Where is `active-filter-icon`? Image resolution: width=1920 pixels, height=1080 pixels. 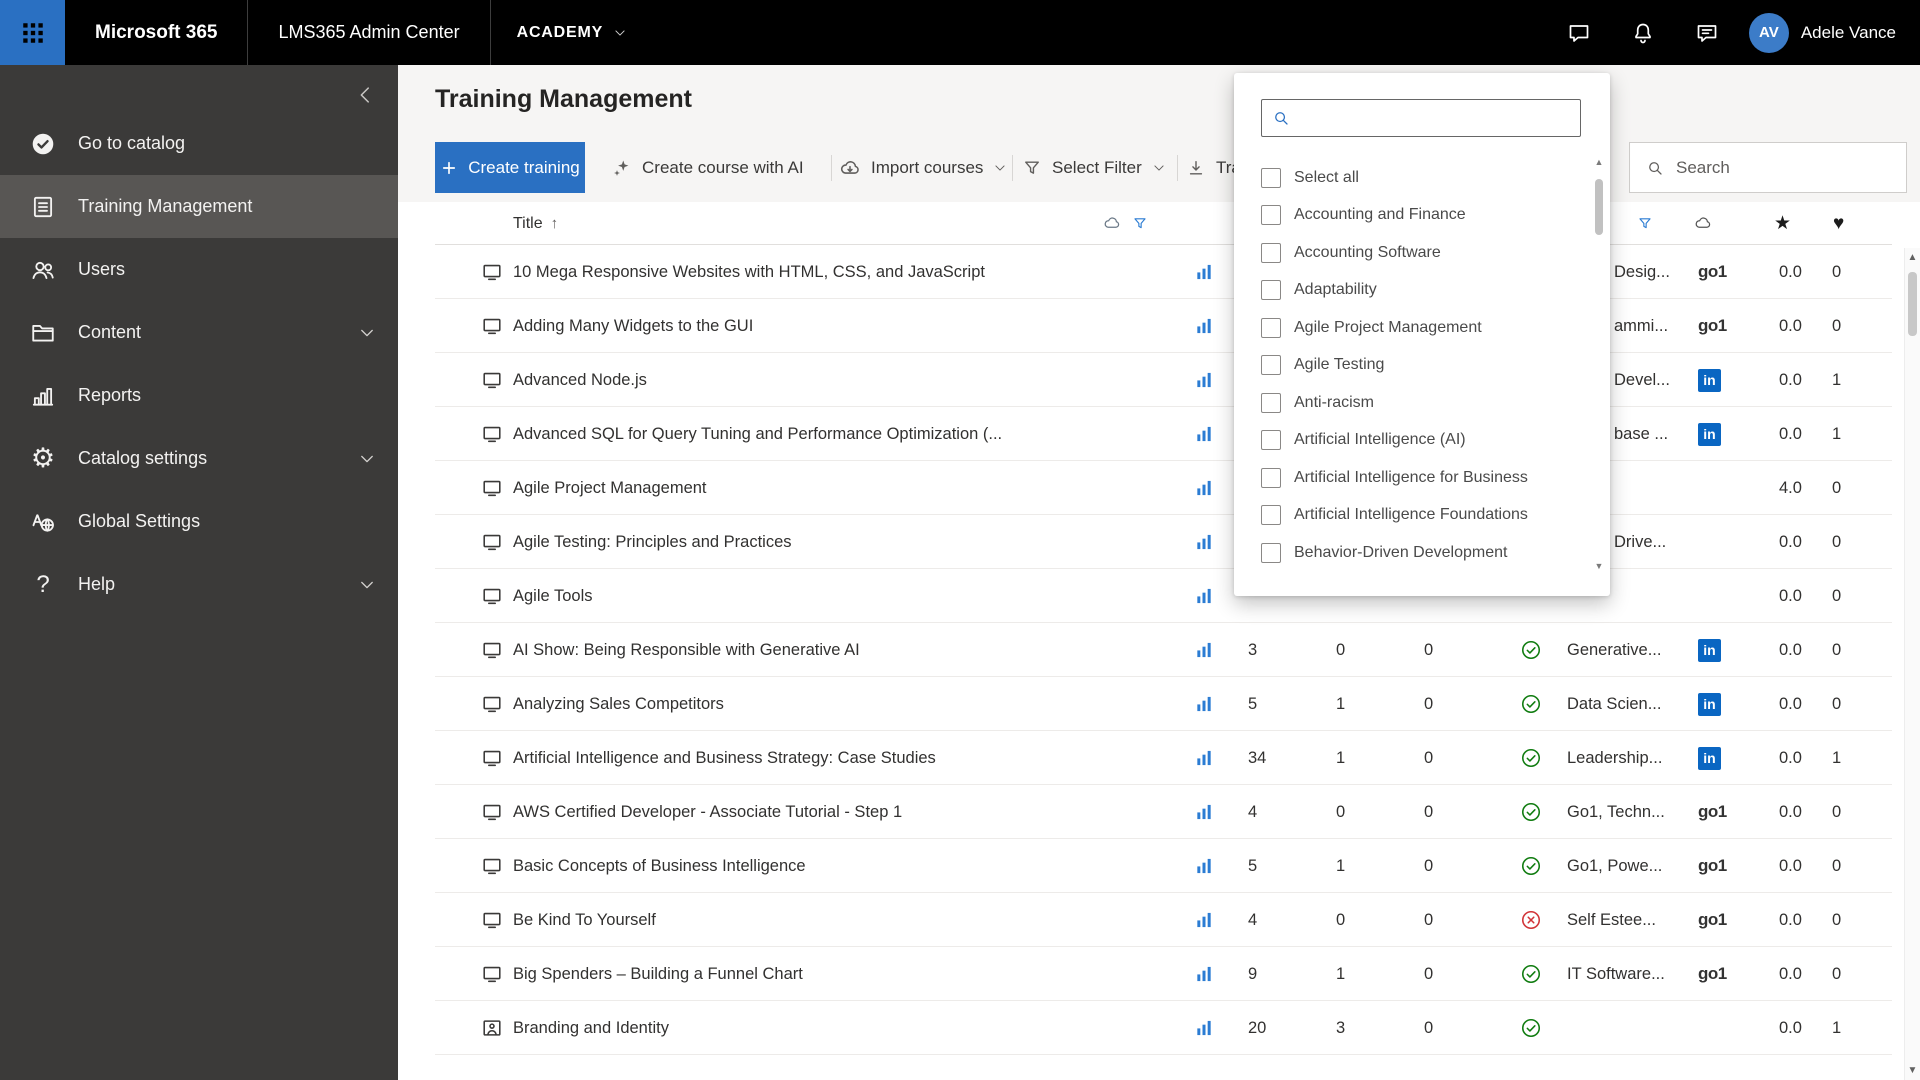 active-filter-icon is located at coordinates (1140, 223).